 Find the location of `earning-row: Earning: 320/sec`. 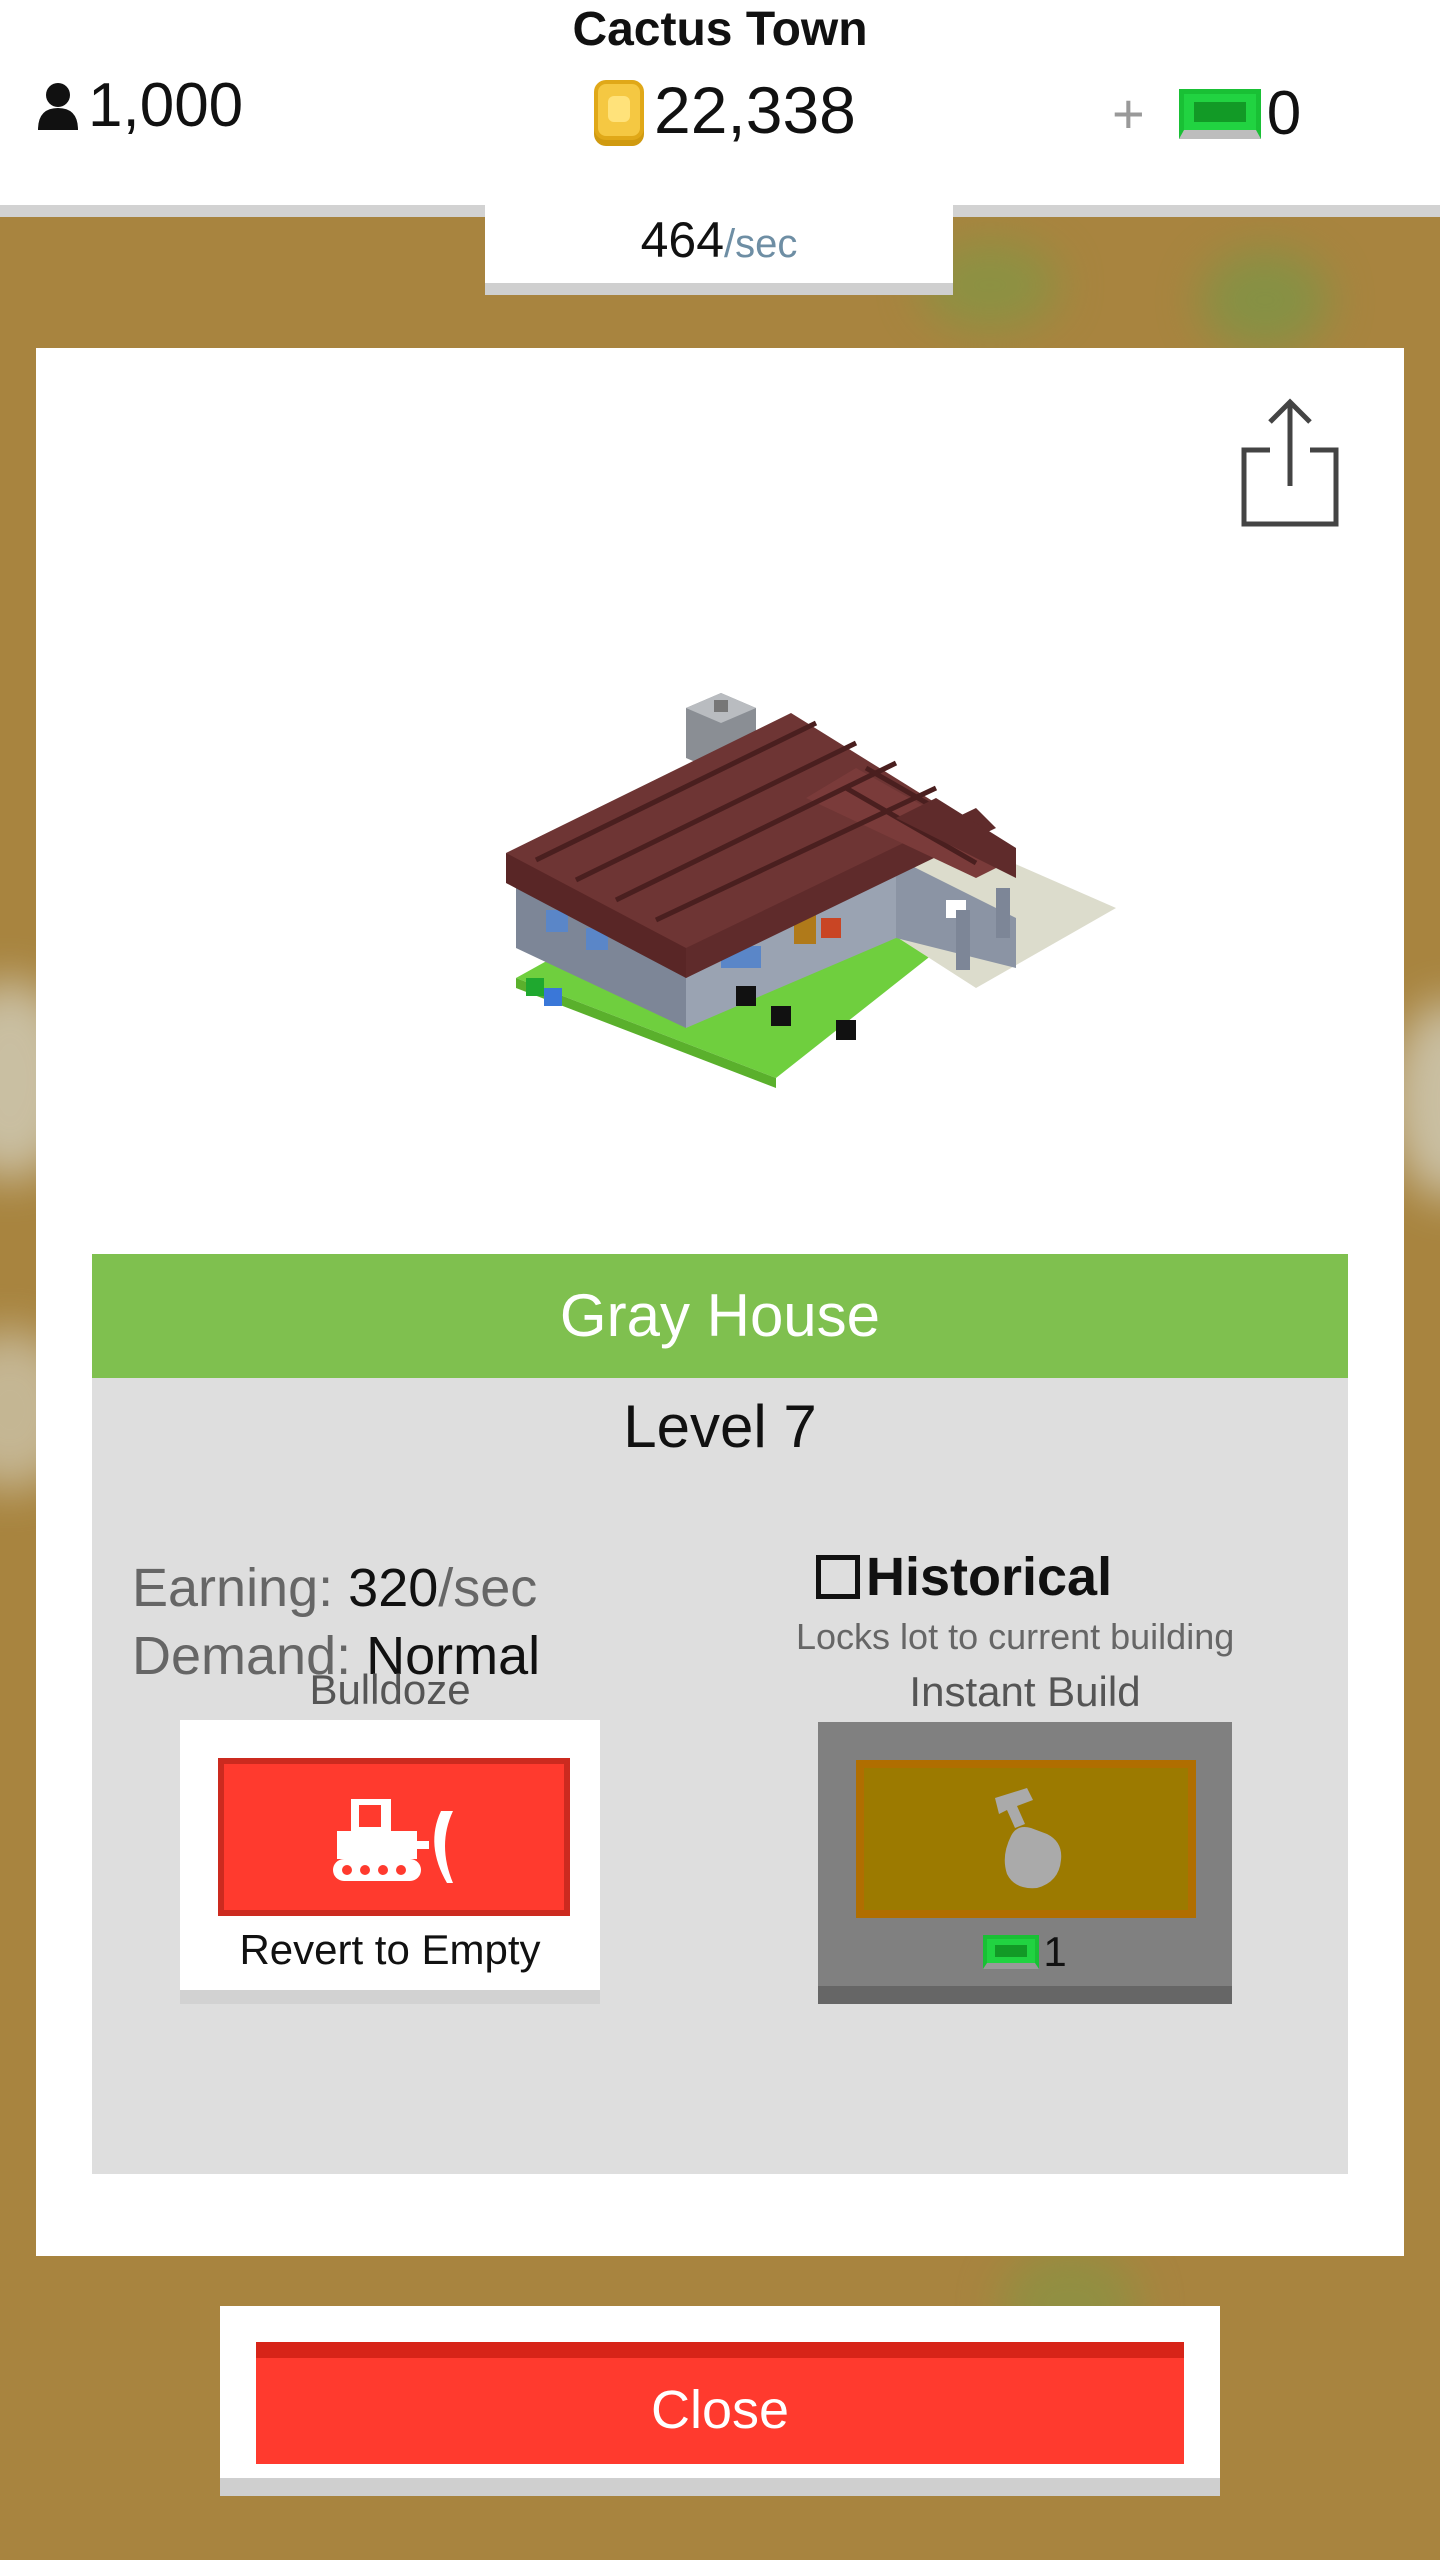

earning-row: Earning: 320/sec is located at coordinates (336, 1588).